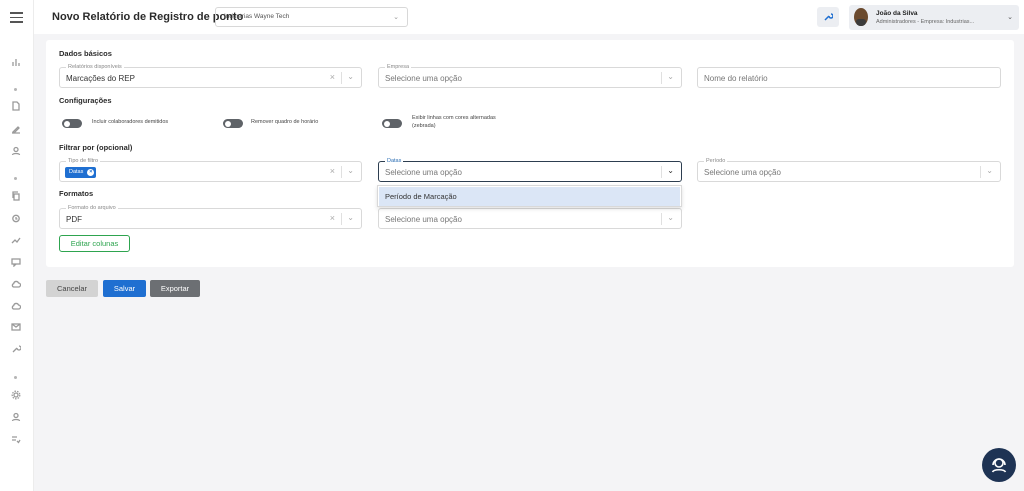 The width and height of the screenshot is (1024, 491). Describe the element at coordinates (530, 76) in the screenshot. I see `company-field: Empresa Selecione uma opção ⌄` at that location.